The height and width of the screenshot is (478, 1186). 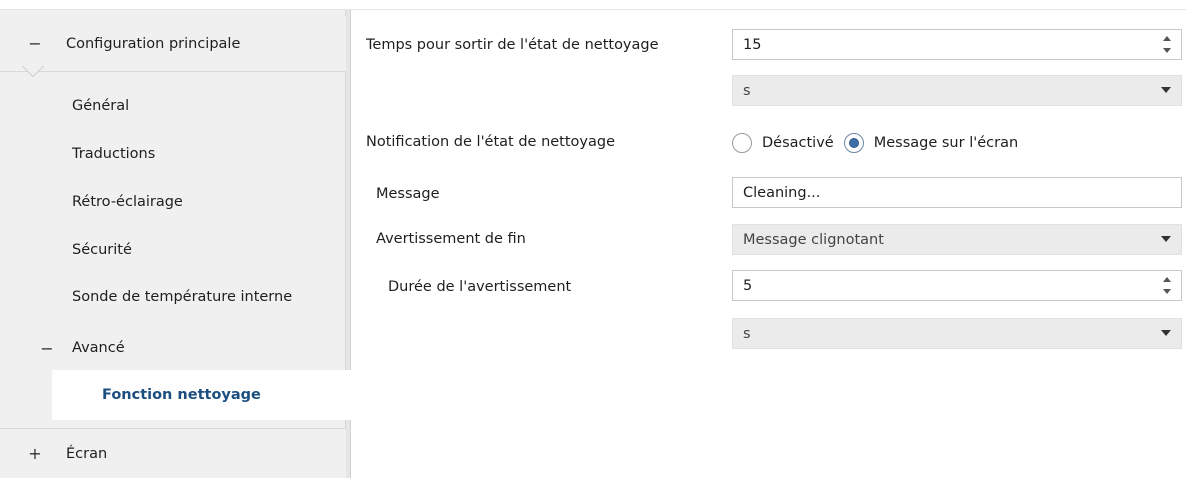 What do you see at coordinates (742, 143) in the screenshot?
I see `radio-desactive` at bounding box center [742, 143].